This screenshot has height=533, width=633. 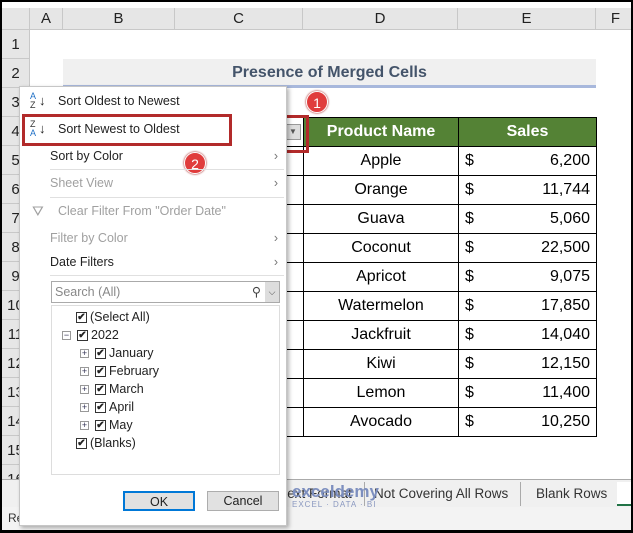 I want to click on list-item-blanks: ✔ (Blanks), so click(x=106, y=443).